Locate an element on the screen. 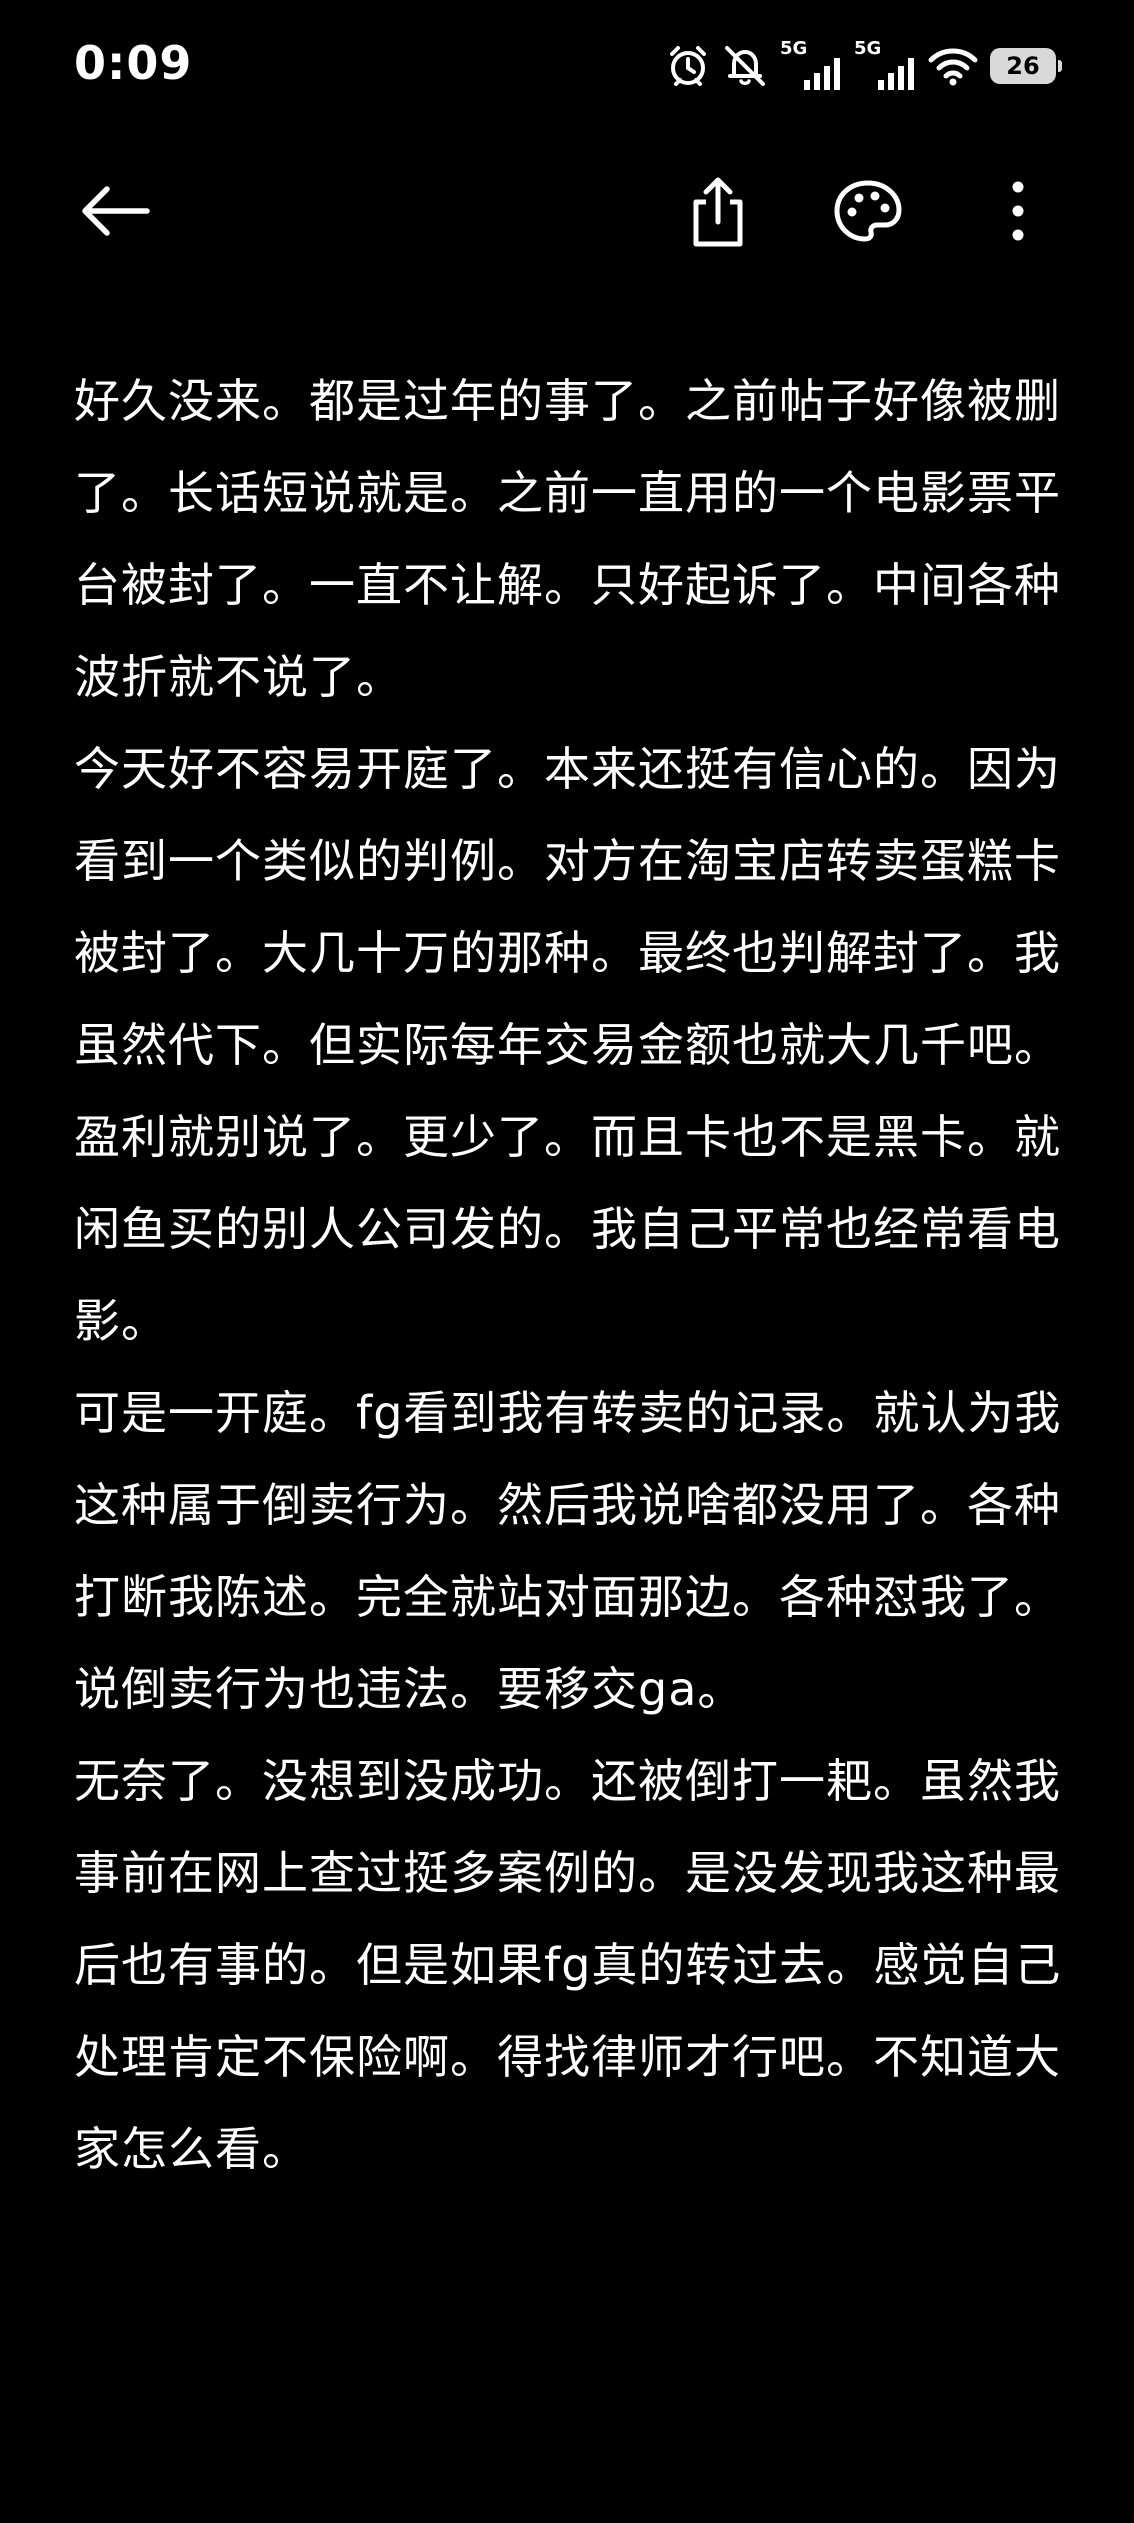 The height and width of the screenshot is (2523, 1134). more-options-button is located at coordinates (1018, 213).